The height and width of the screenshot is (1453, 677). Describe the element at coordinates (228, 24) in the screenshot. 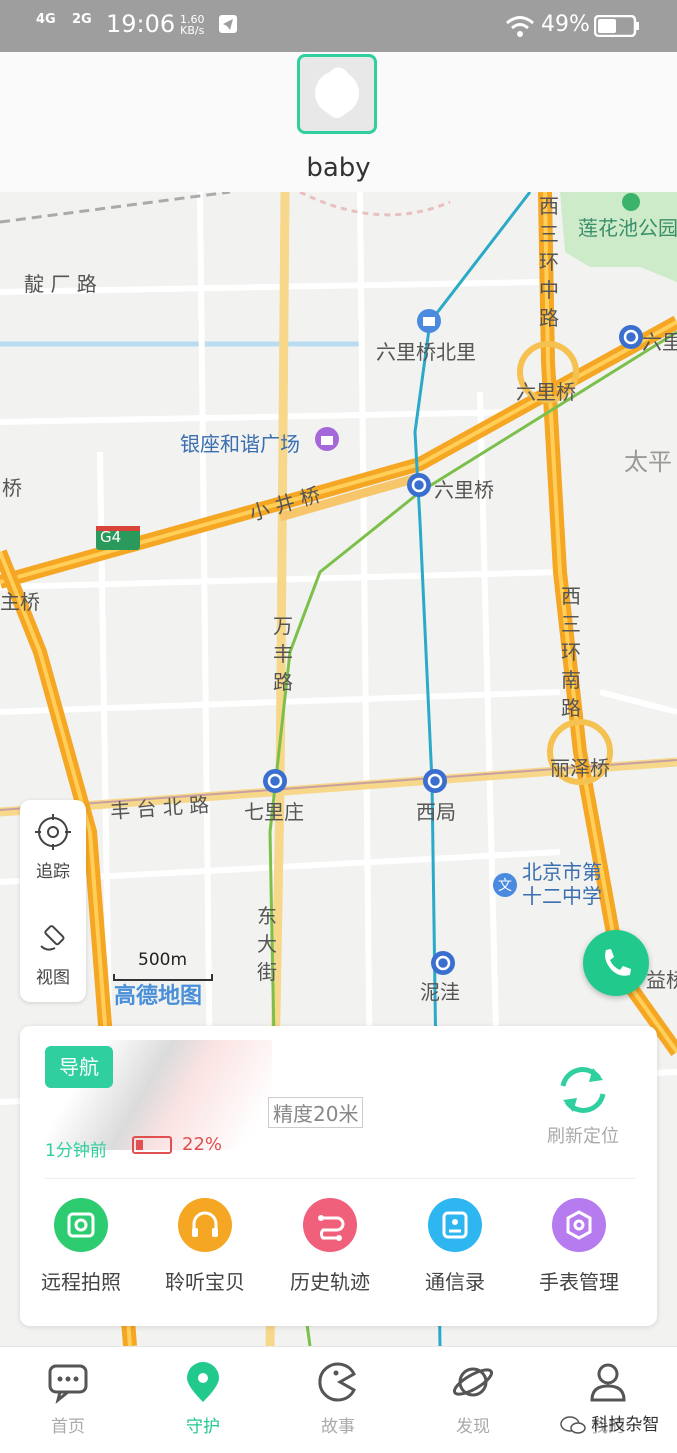

I see `telegram-icon` at that location.